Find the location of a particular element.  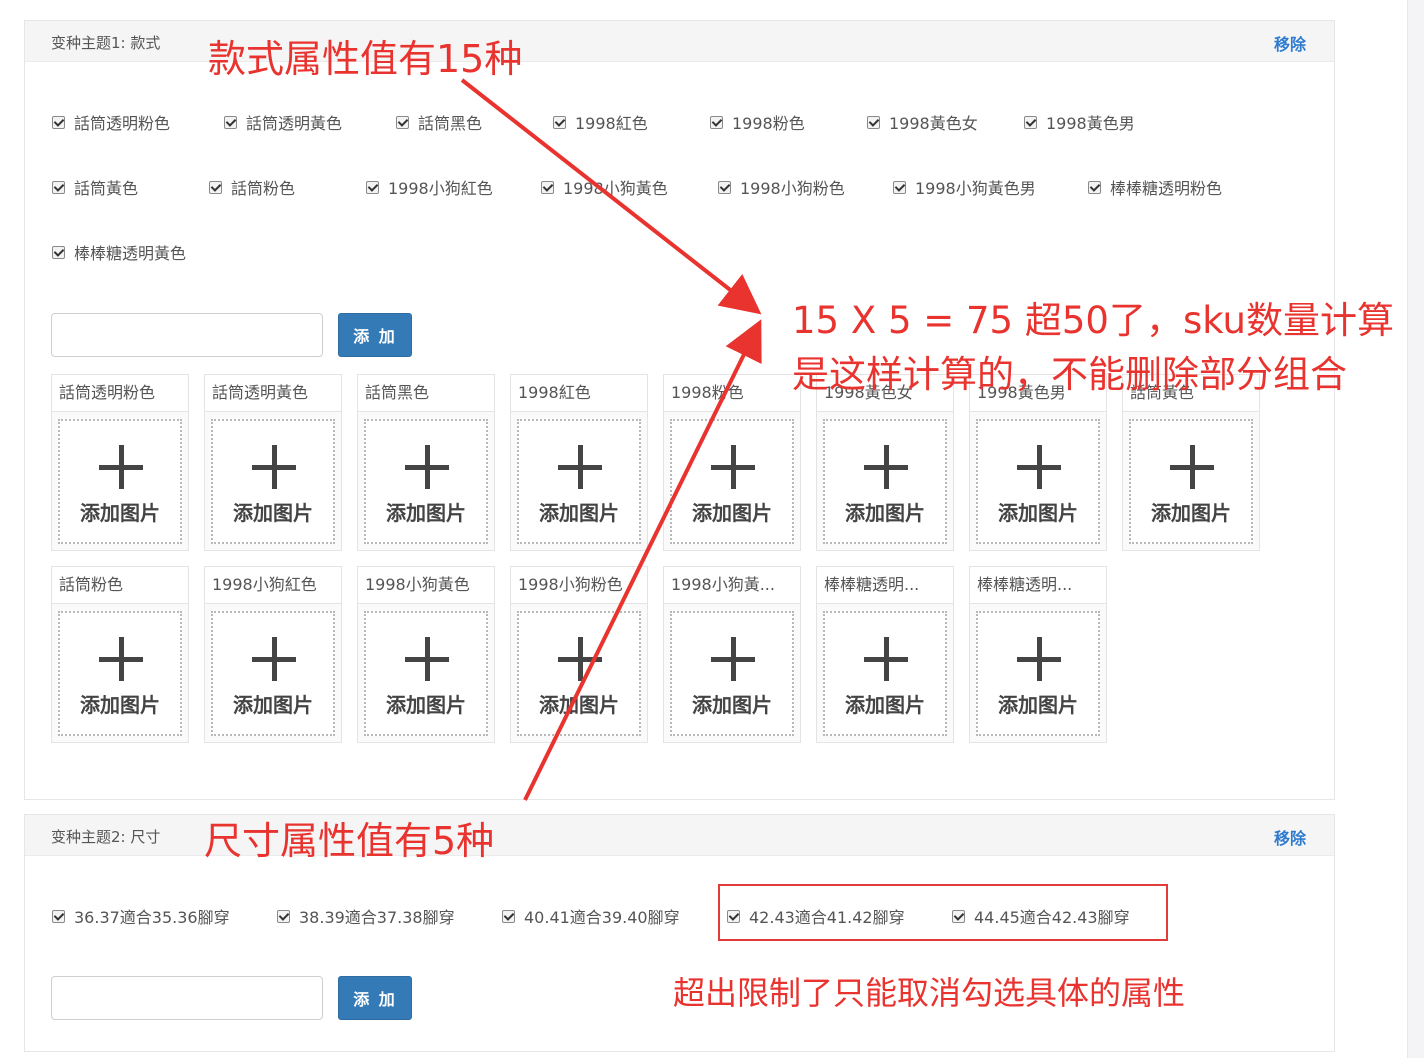

attribute-checkbox: 1998粉色 is located at coordinates (757, 122).